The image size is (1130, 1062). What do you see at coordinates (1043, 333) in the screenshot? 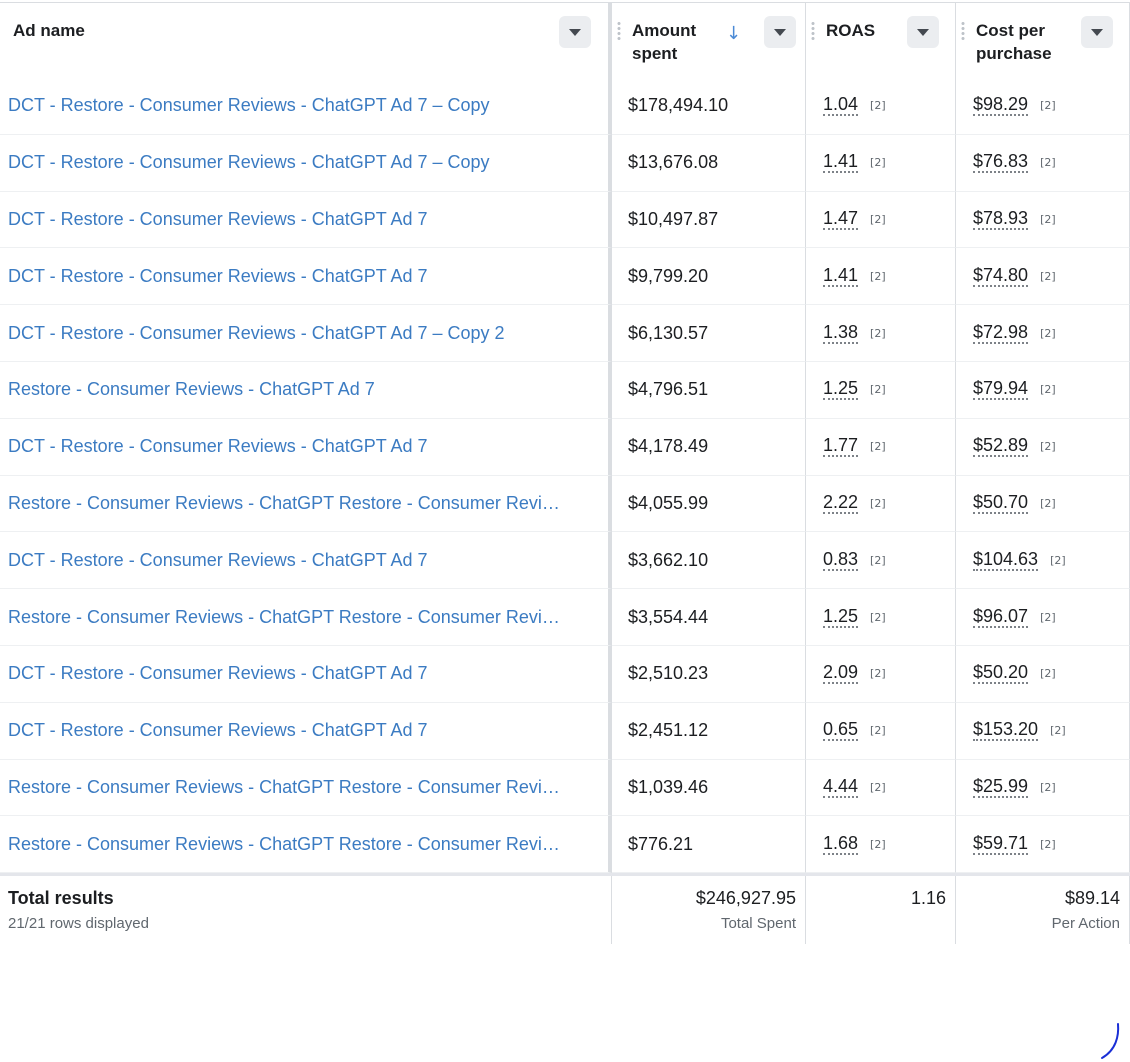
I see `cost-per-purchase-cell: $72.98 [2]` at bounding box center [1043, 333].